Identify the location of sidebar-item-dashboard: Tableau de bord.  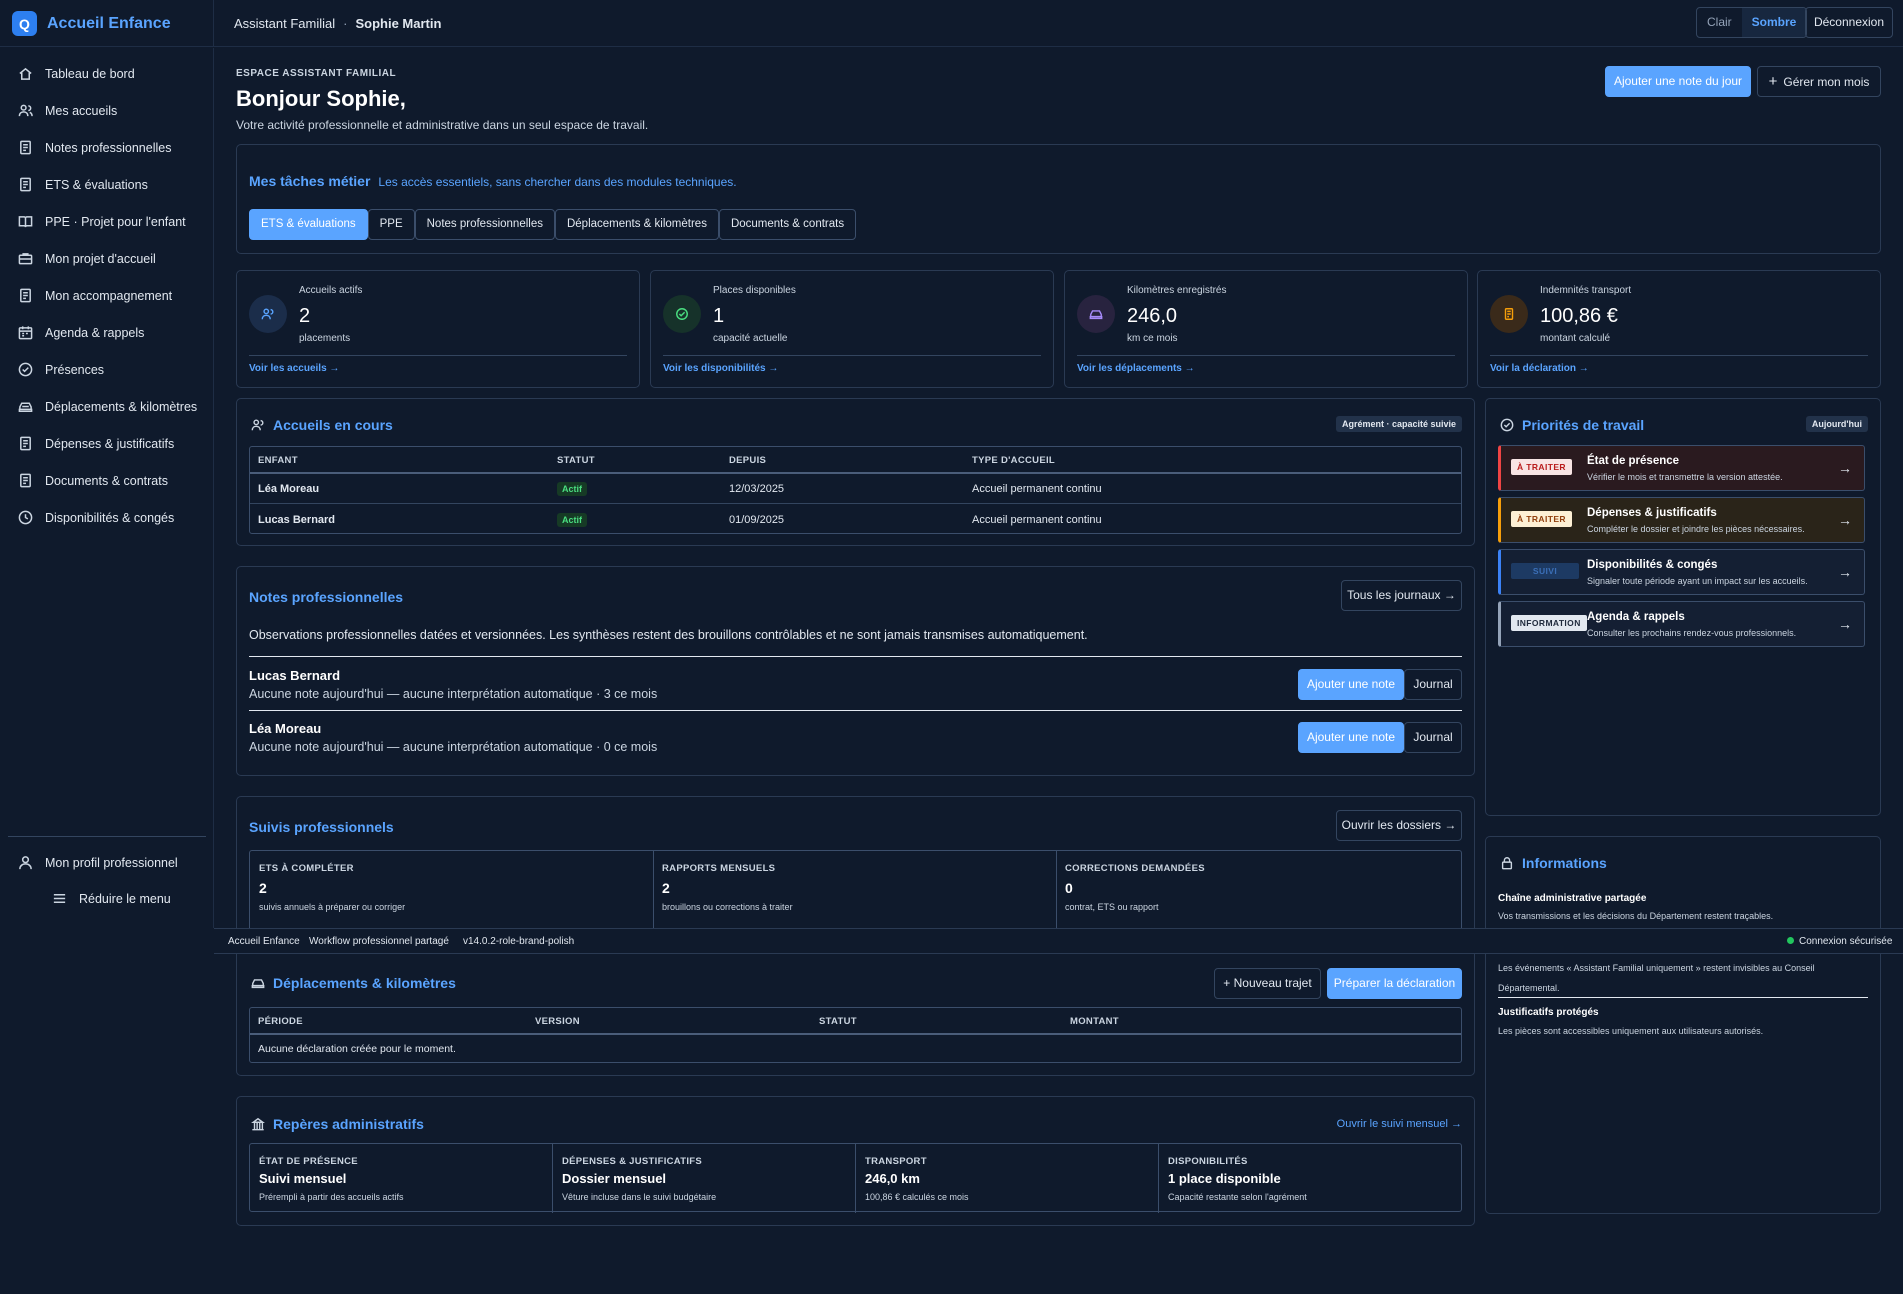
(76, 73).